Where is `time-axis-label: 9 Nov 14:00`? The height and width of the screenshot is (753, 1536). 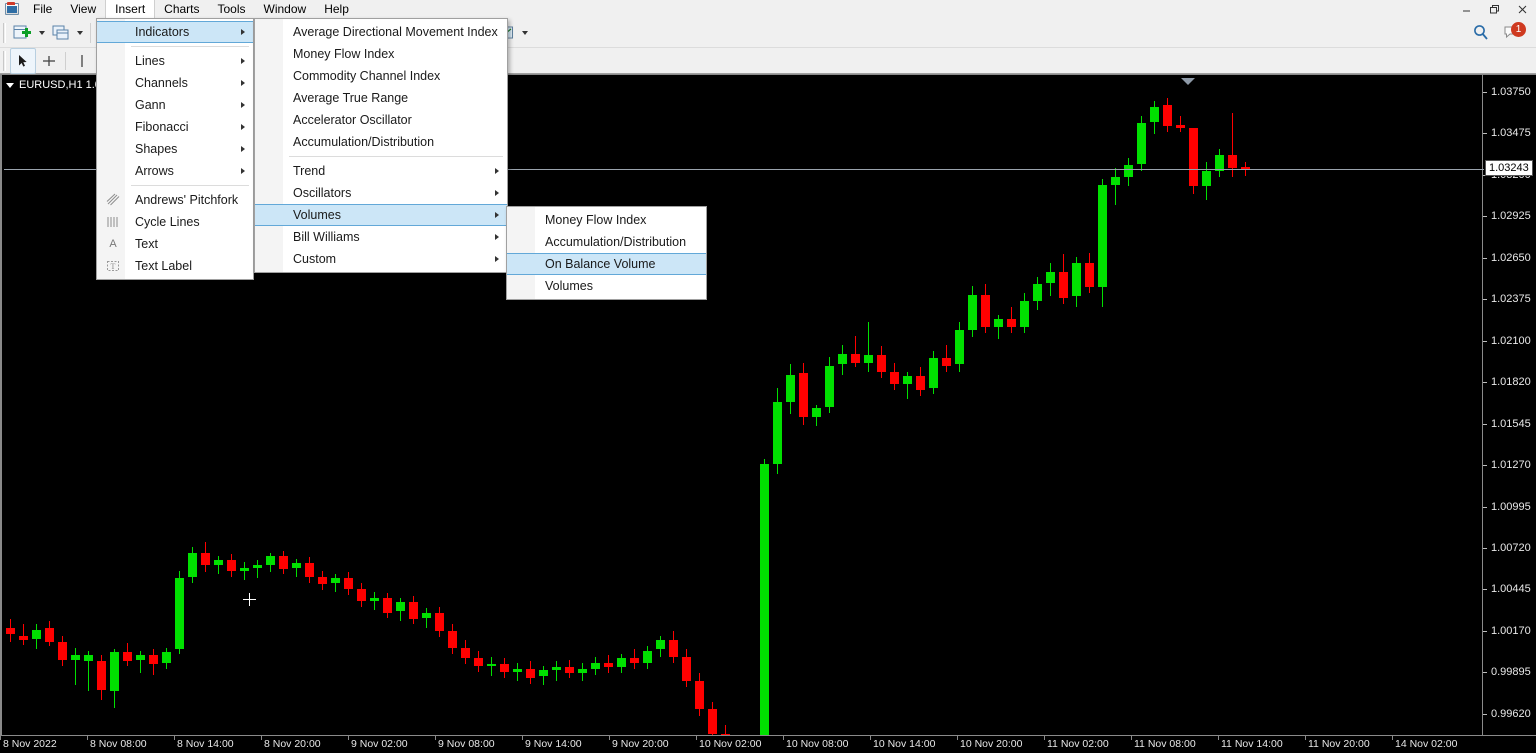
time-axis-label: 9 Nov 14:00 is located at coordinates (553, 744).